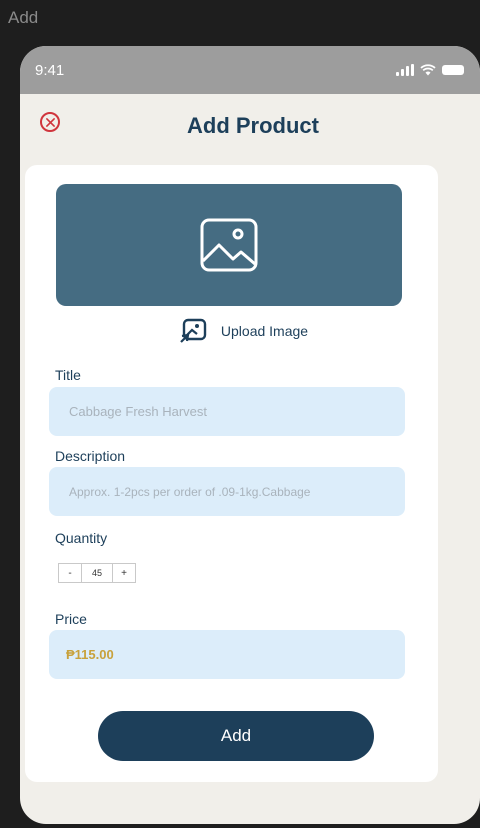  I want to click on quantity-value: 45, so click(97, 573).